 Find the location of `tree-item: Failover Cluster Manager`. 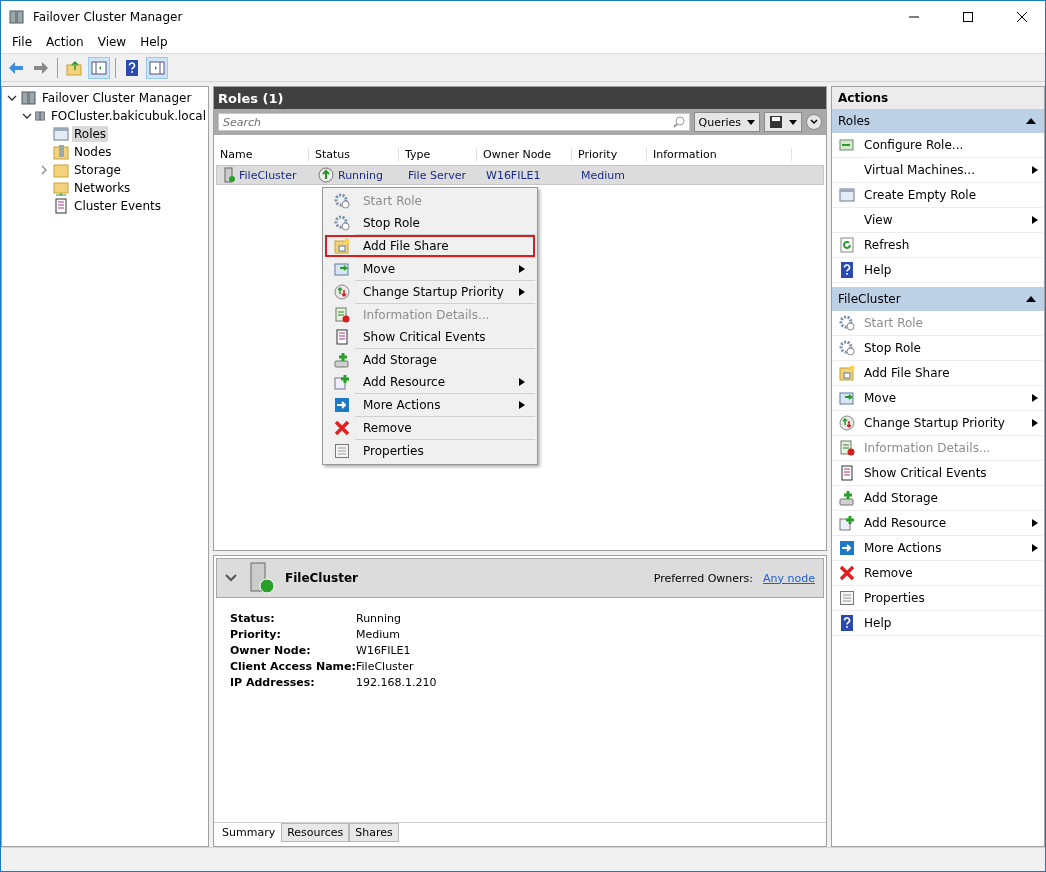

tree-item: Failover Cluster Manager is located at coordinates (117, 98).